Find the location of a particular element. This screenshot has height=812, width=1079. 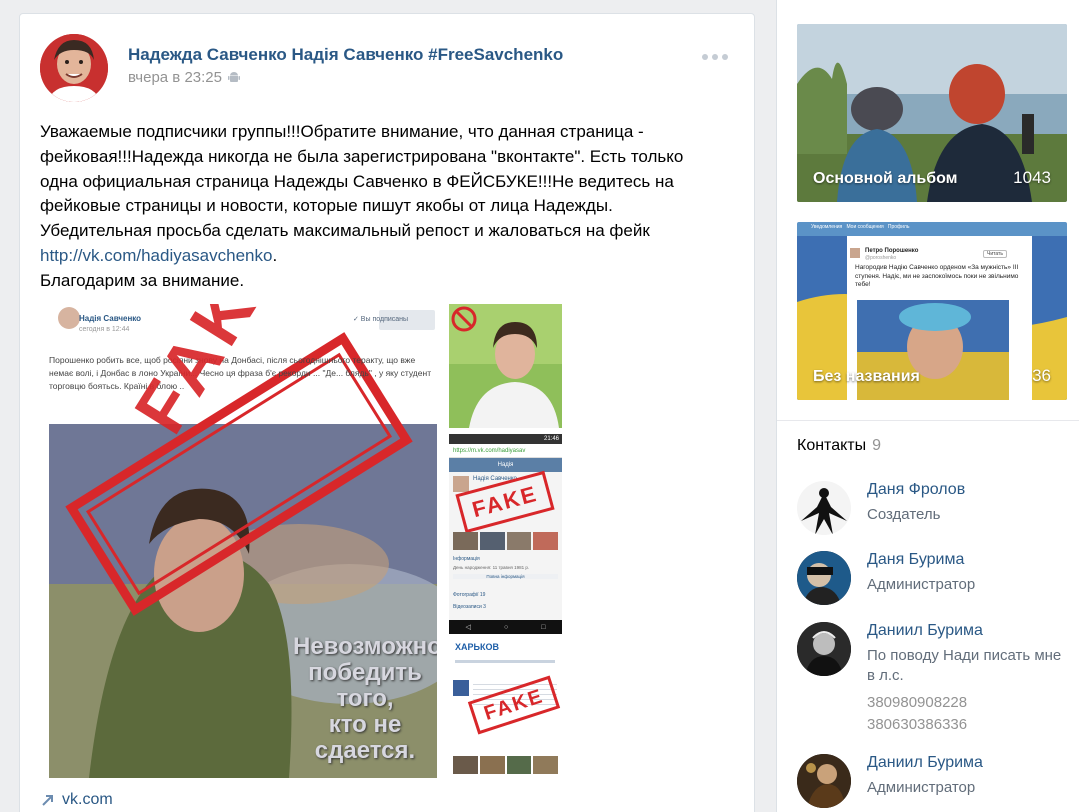

phone-nav-bar: ◁ ○ □ is located at coordinates (505, 627).